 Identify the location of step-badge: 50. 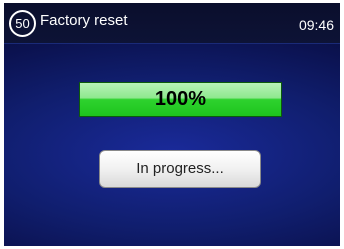
(22, 23).